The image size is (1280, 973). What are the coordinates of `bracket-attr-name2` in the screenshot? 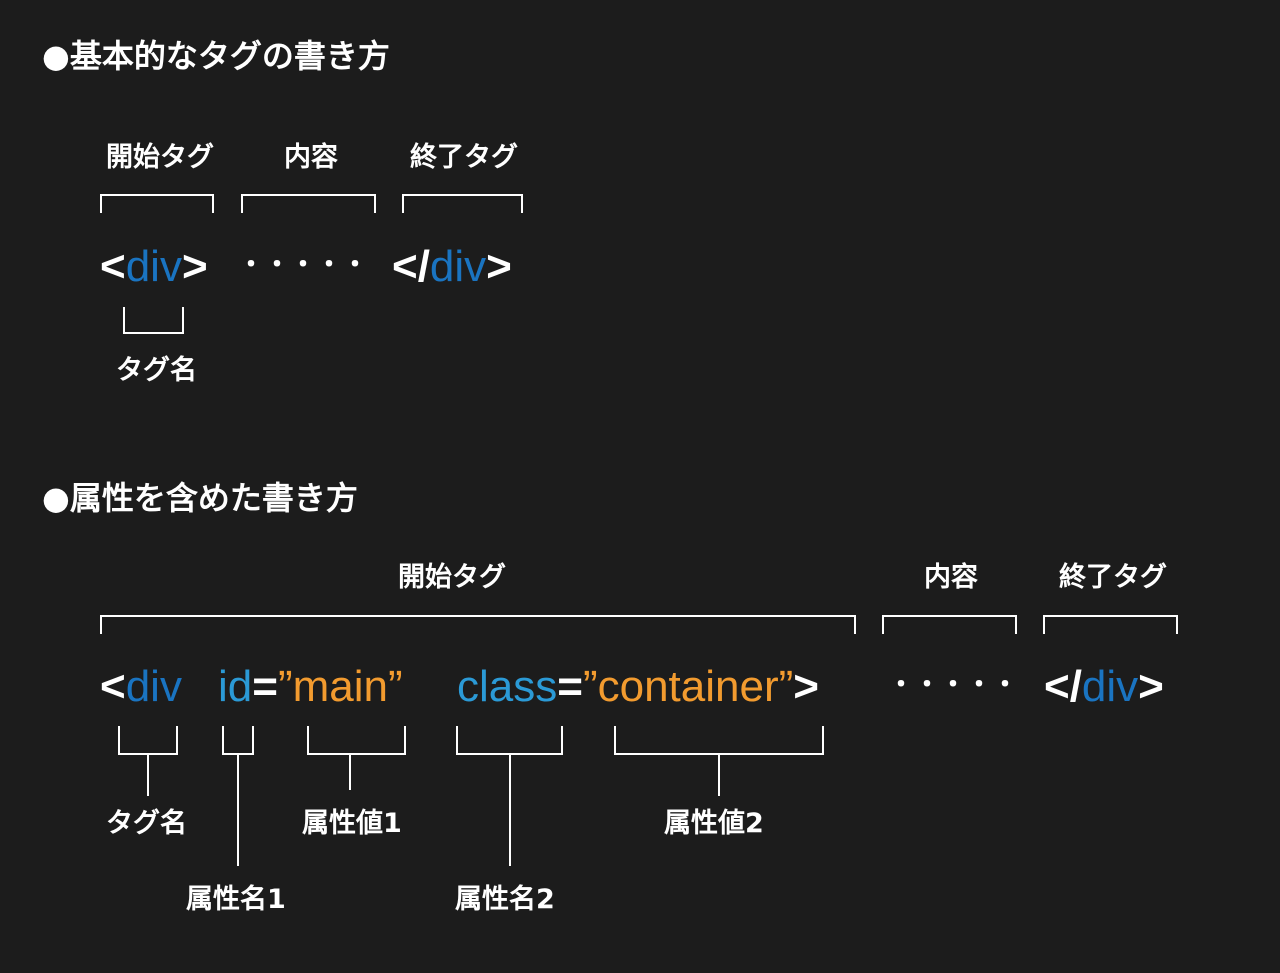 It's located at (509, 740).